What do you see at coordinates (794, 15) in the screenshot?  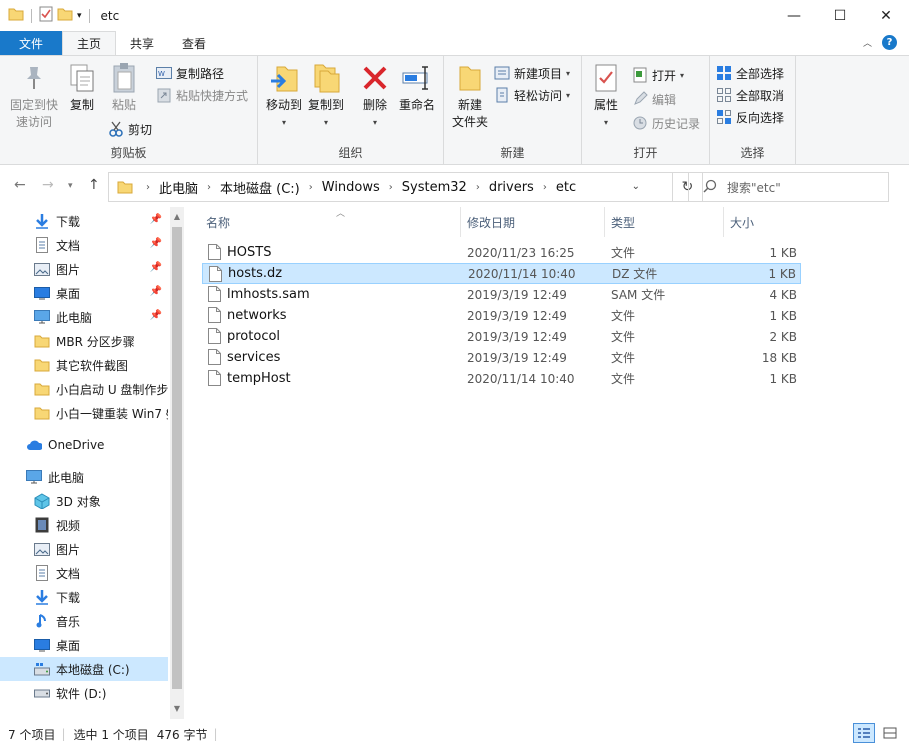 I see `minimize-button: —` at bounding box center [794, 15].